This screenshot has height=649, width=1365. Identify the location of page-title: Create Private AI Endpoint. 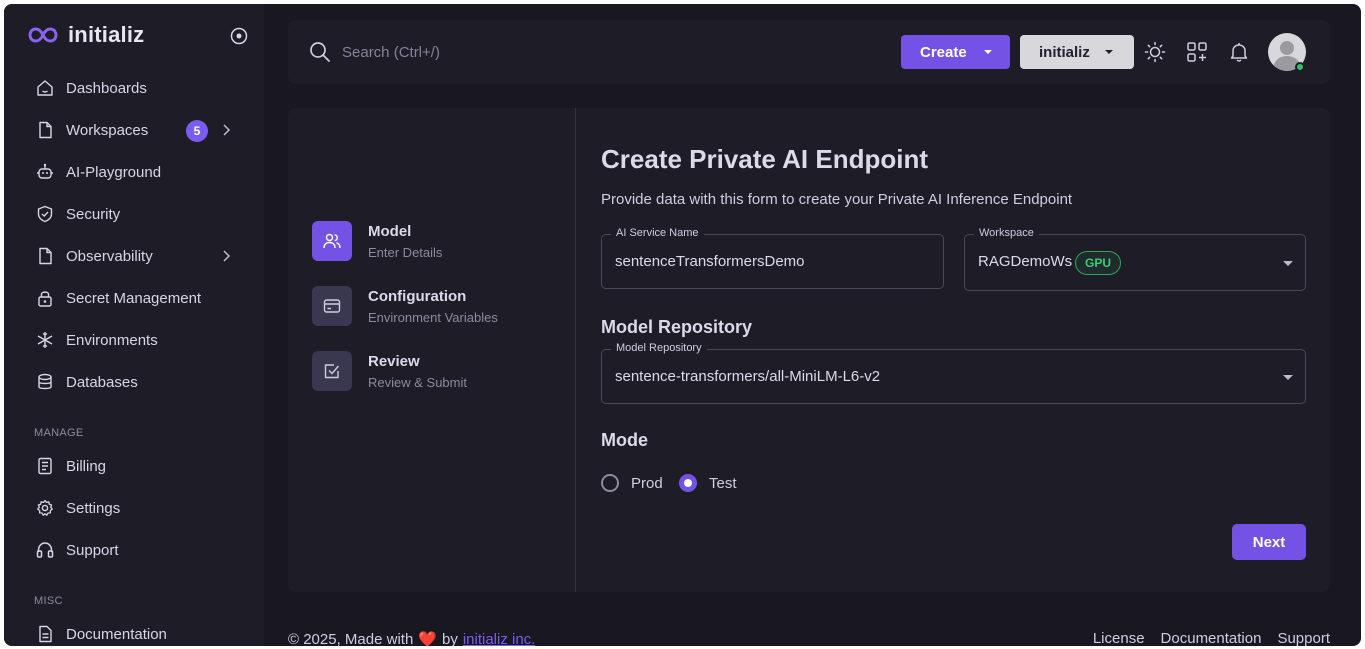
(764, 159).